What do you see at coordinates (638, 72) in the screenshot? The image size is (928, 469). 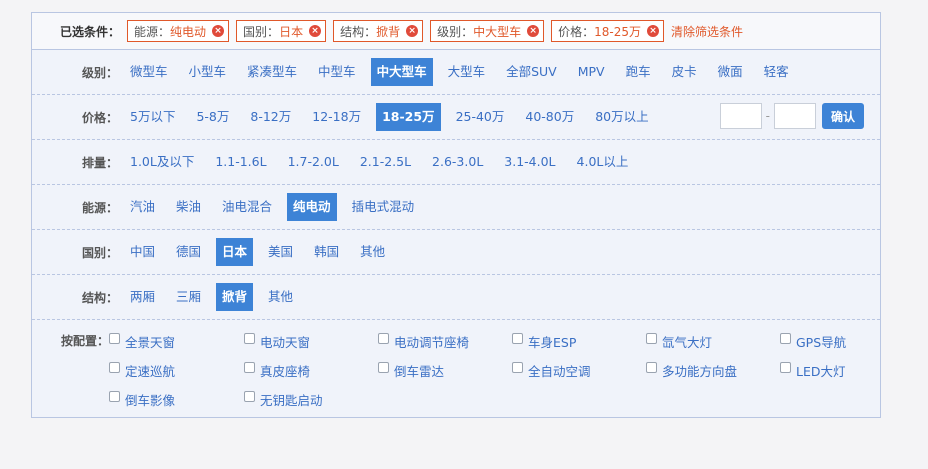 I see `level-option: 跑车` at bounding box center [638, 72].